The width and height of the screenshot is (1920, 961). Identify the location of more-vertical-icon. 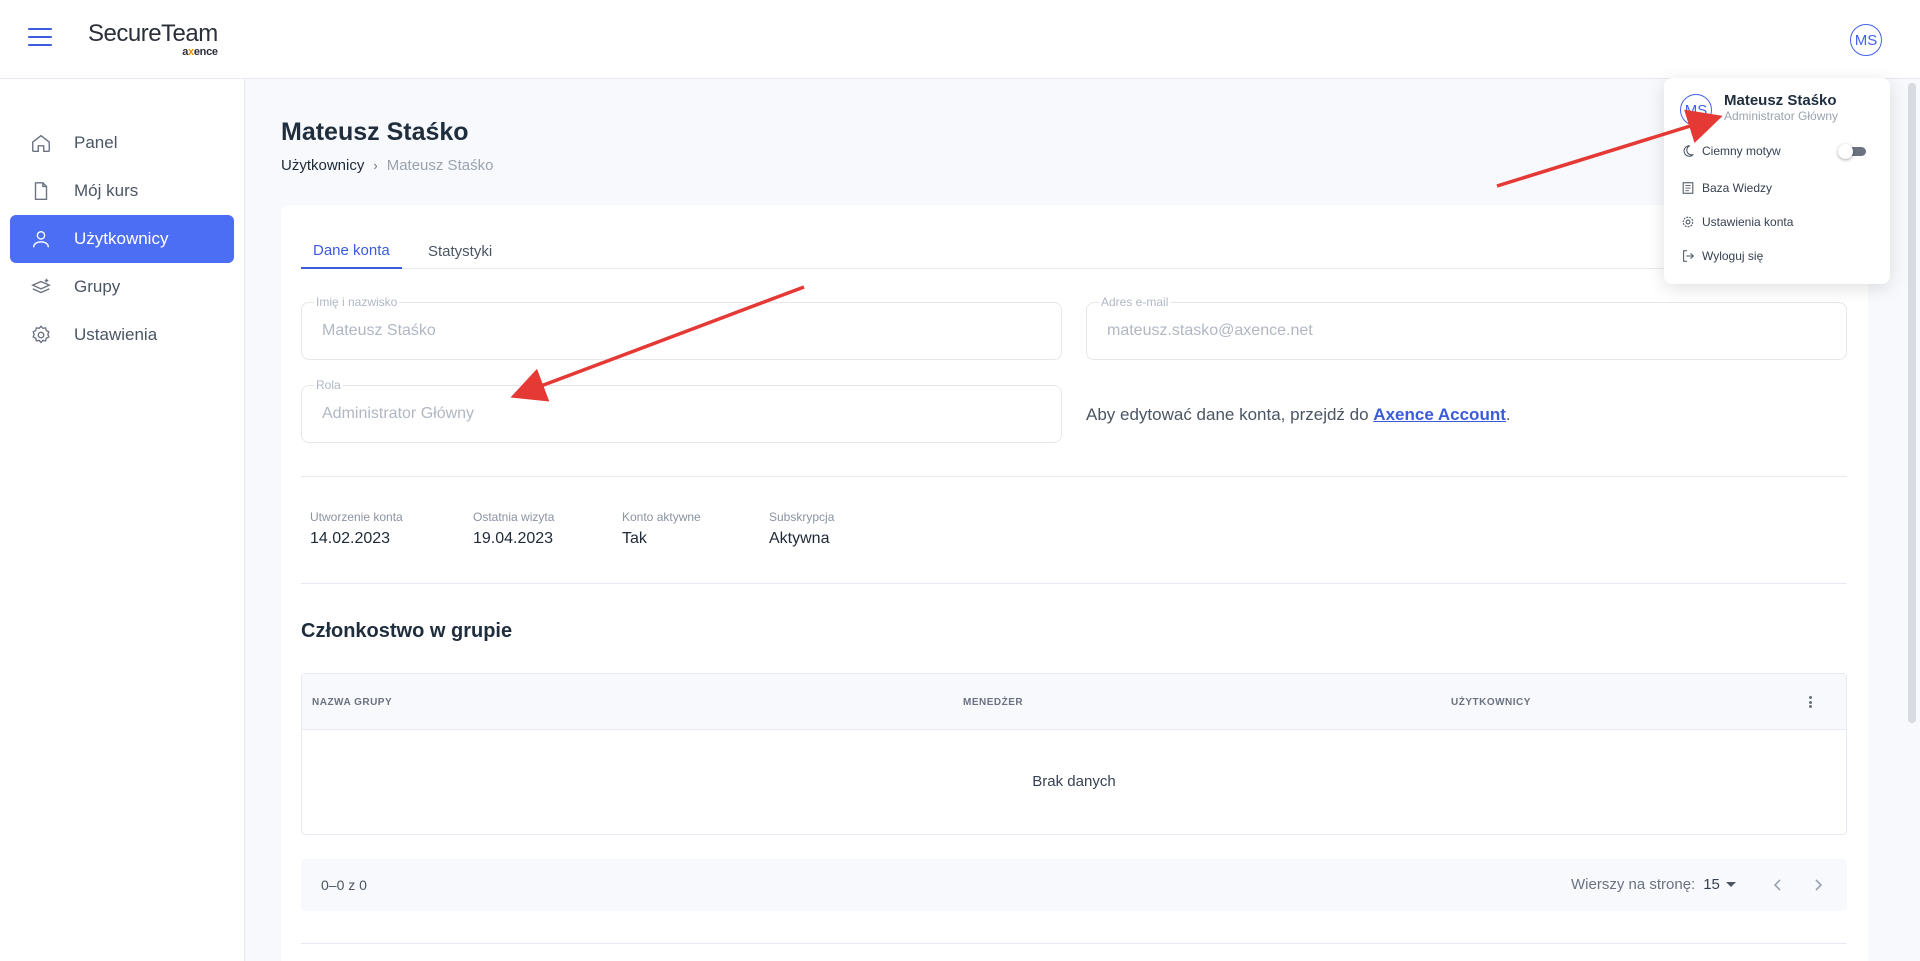
(1810, 702).